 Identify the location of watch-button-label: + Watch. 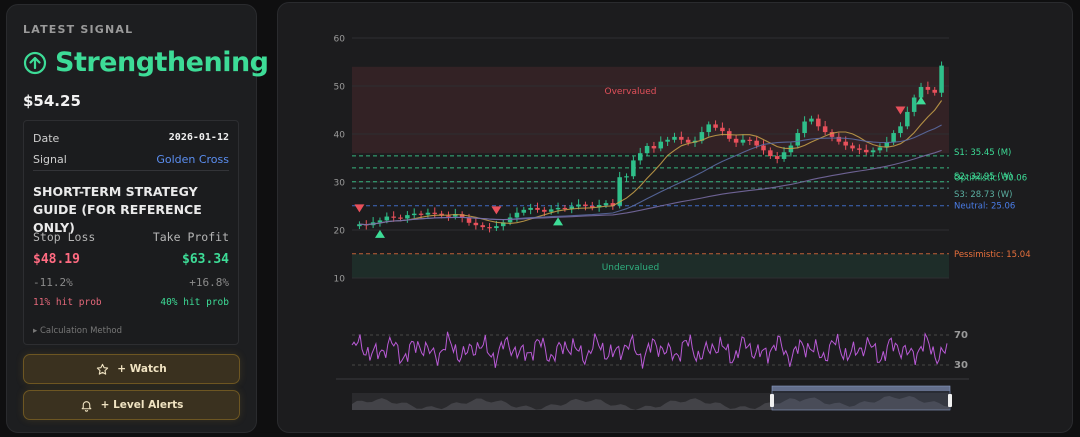
(142, 369).